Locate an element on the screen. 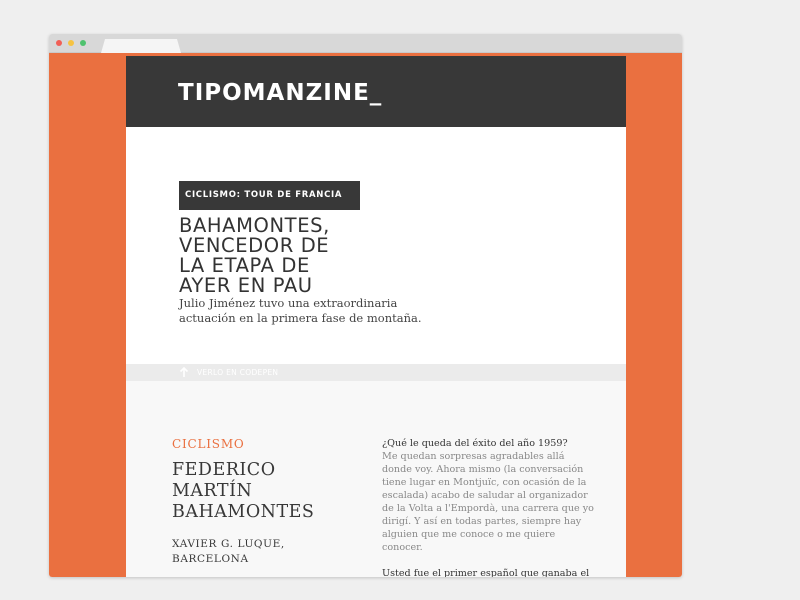 Image resolution: width=800 pixels, height=600 pixels. arrow-up-icon is located at coordinates (184, 372).